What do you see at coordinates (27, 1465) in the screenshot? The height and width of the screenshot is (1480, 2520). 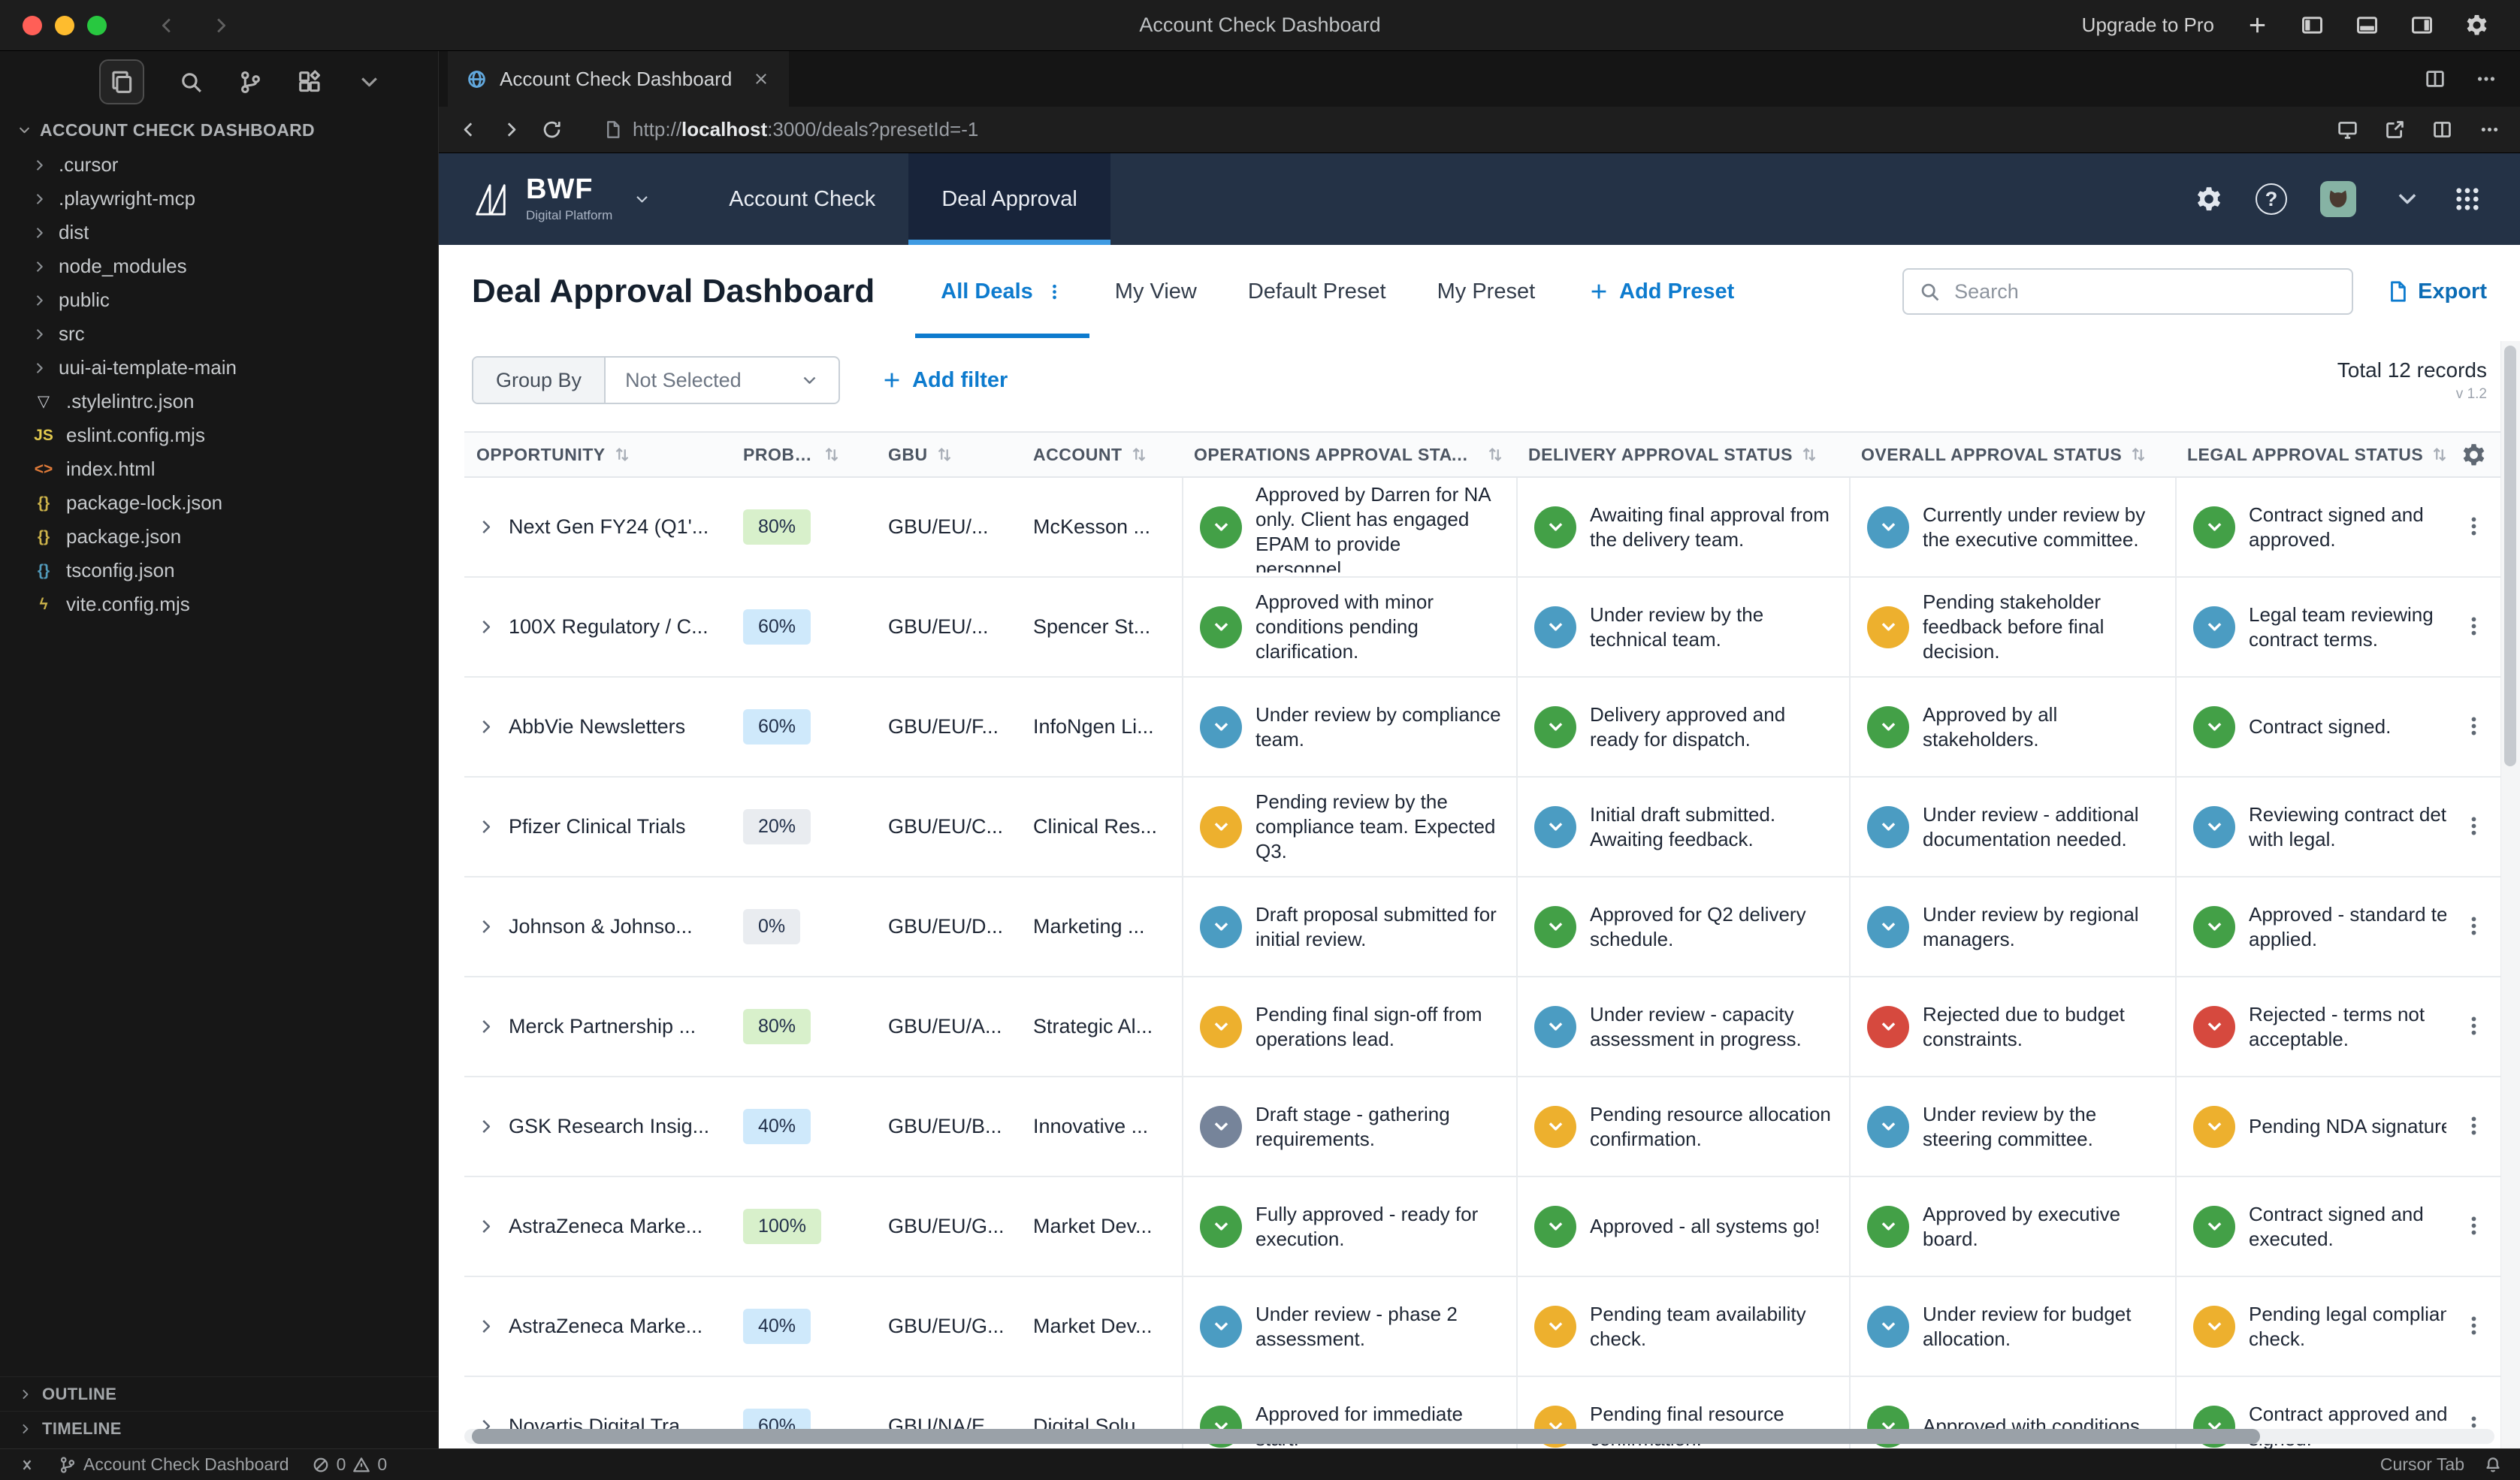 I see `remote-indicator` at bounding box center [27, 1465].